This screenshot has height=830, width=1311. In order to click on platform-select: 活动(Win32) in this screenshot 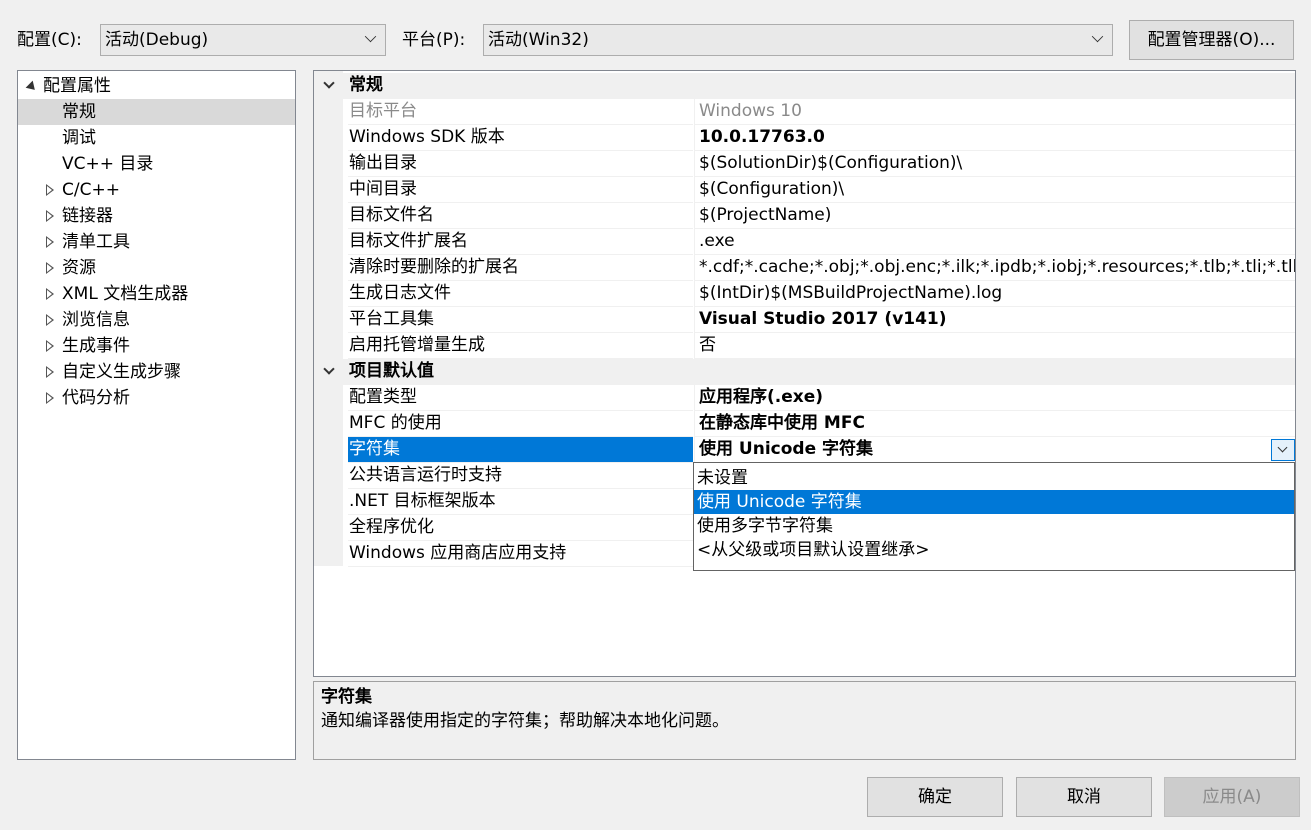, I will do `click(798, 40)`.